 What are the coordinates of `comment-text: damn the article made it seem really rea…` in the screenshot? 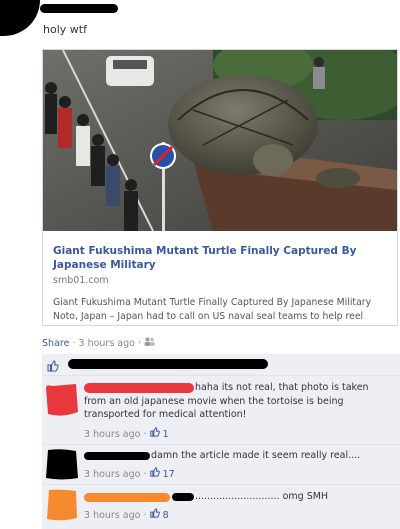 It's located at (256, 455).